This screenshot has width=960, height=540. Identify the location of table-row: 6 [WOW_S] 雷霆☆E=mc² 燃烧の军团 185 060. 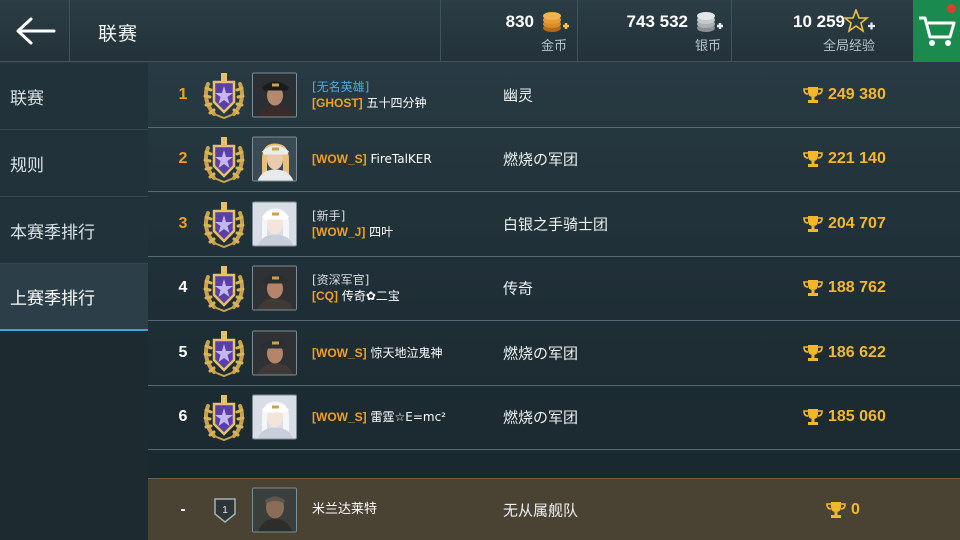
(554, 418).